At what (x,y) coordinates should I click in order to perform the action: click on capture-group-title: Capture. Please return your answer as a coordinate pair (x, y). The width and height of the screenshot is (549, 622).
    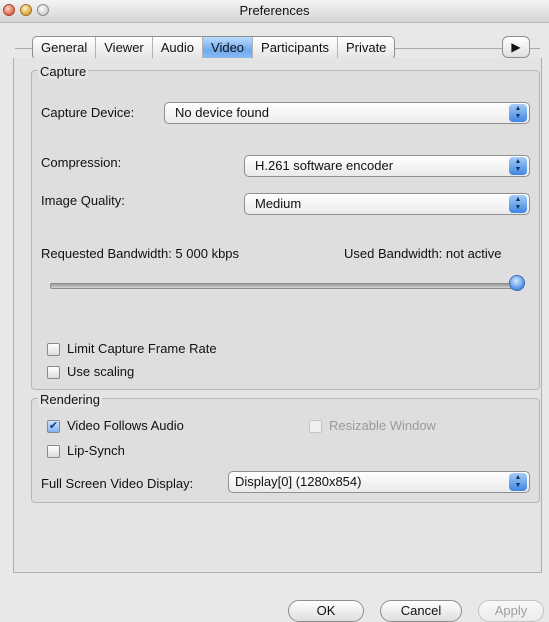
    Looking at the image, I should click on (63, 71).